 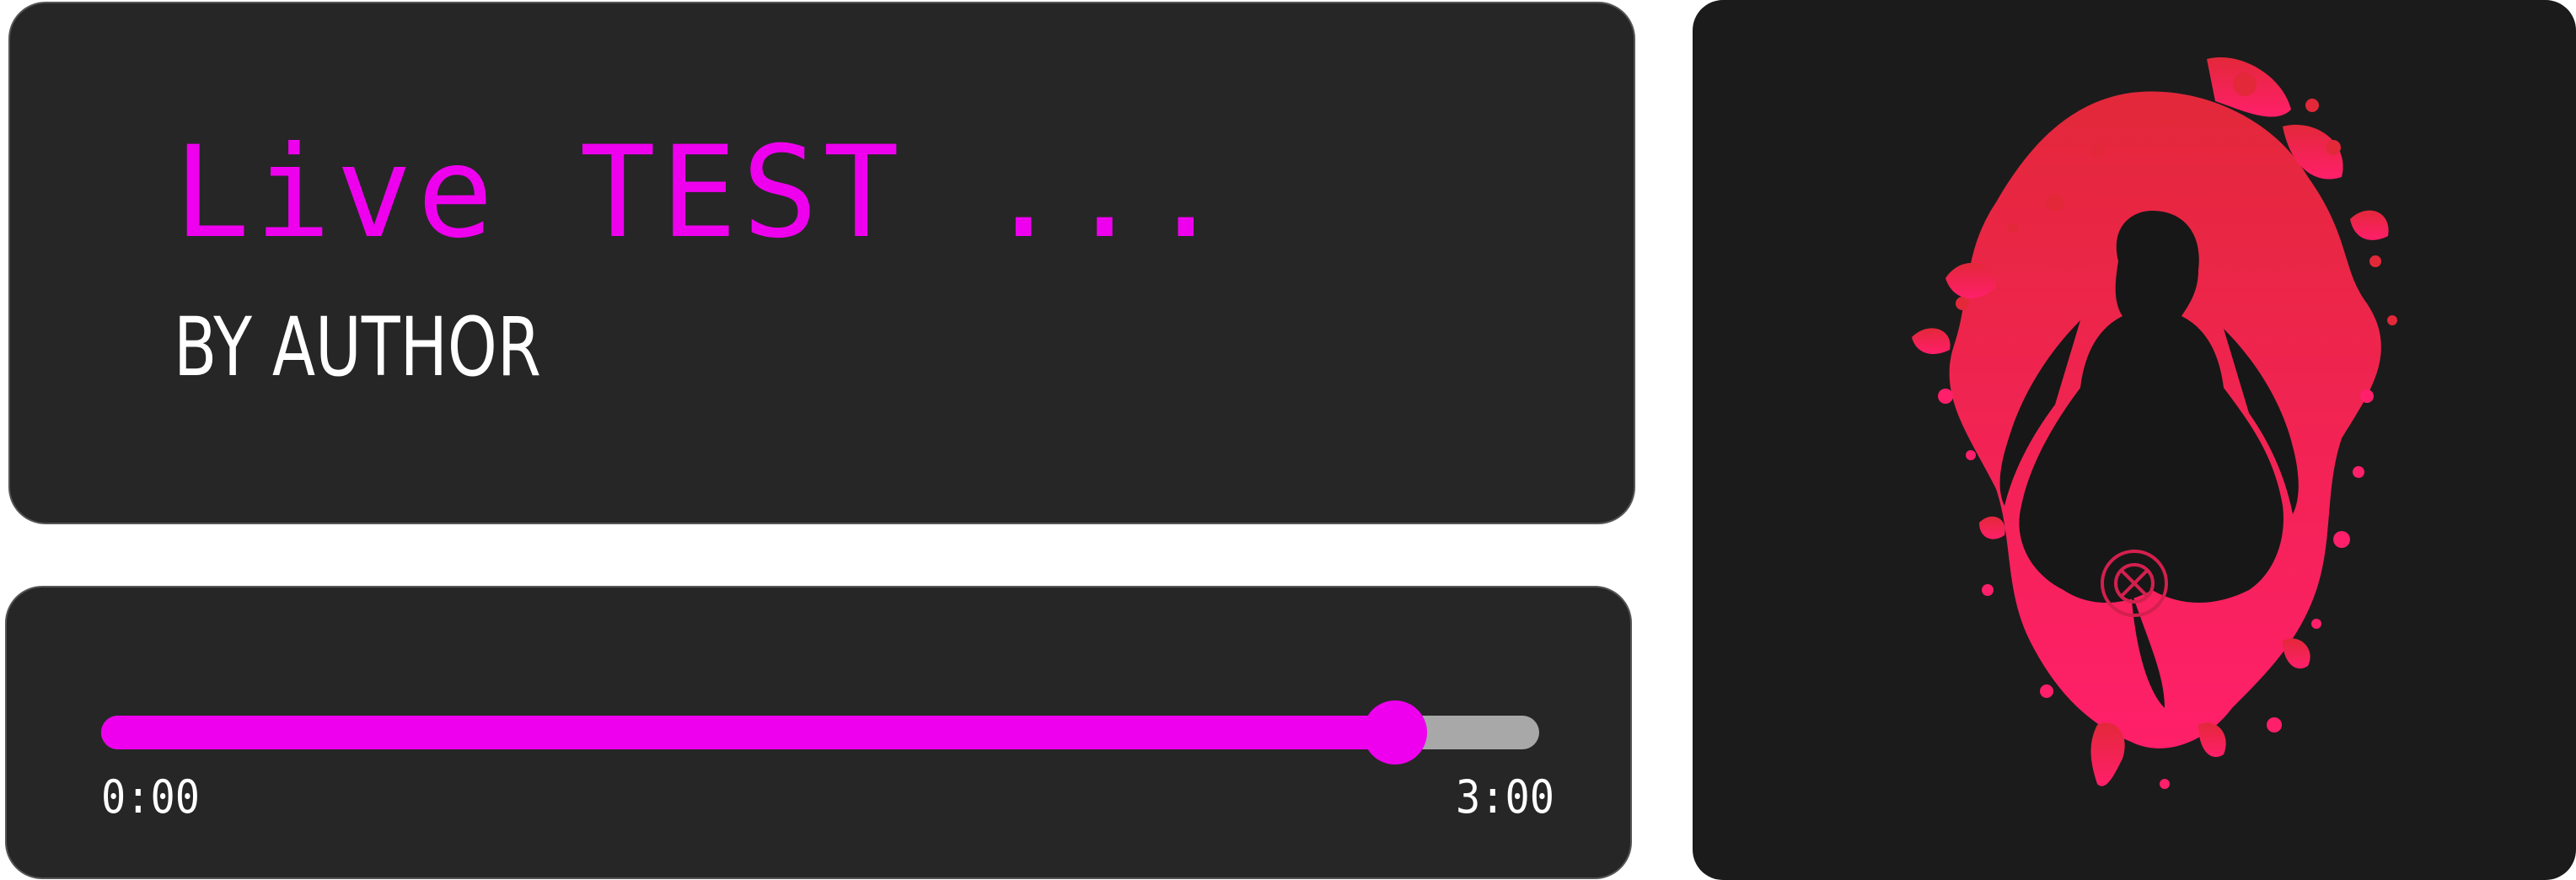 I want to click on progress-bar, so click(x=820, y=732).